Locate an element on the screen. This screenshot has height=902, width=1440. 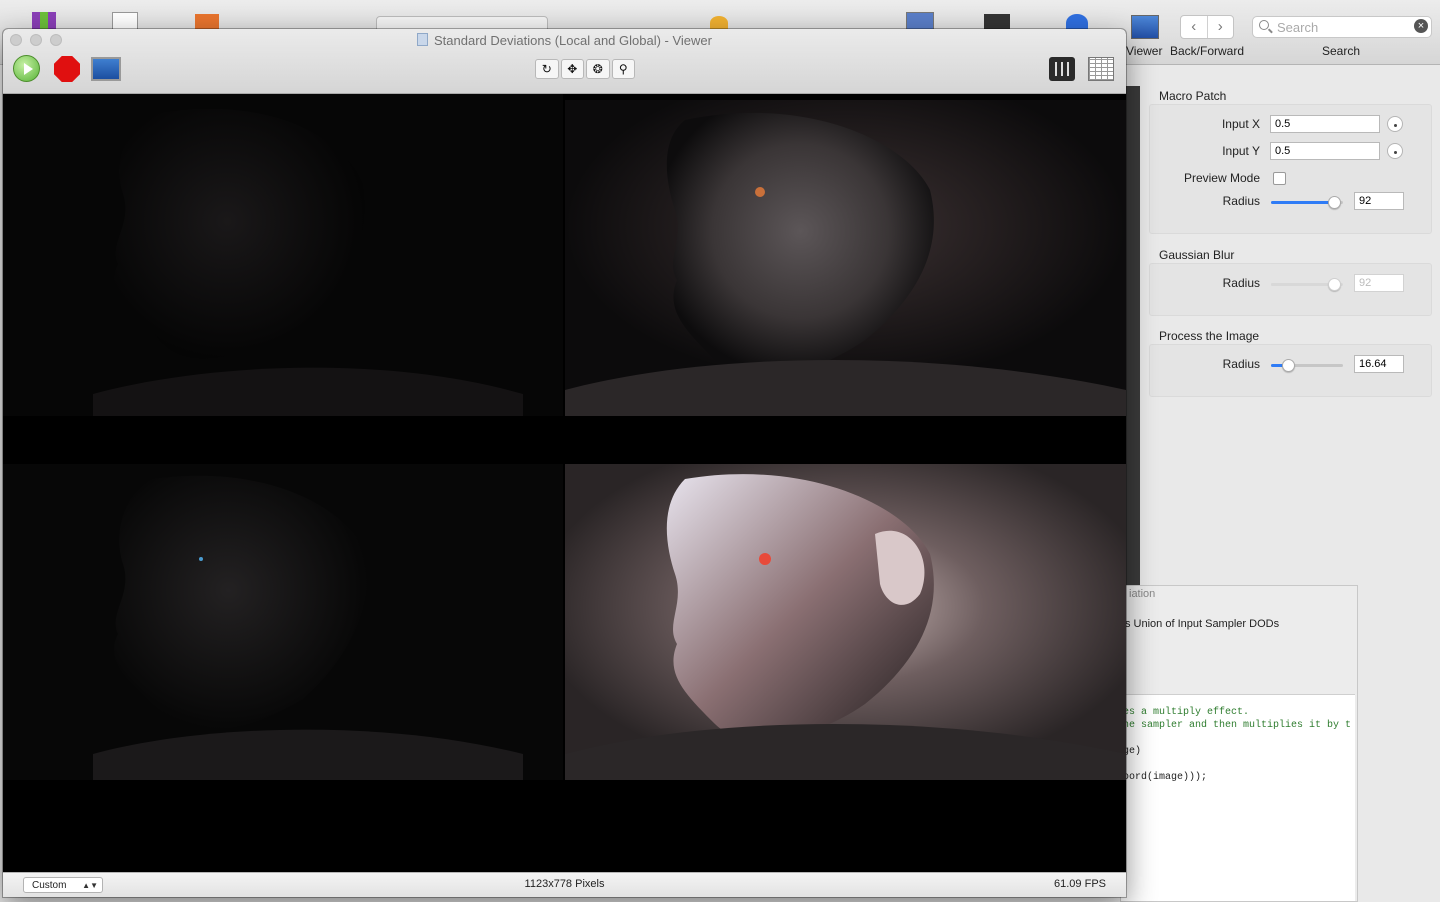
warning-icon is located at coordinates (719, 23).